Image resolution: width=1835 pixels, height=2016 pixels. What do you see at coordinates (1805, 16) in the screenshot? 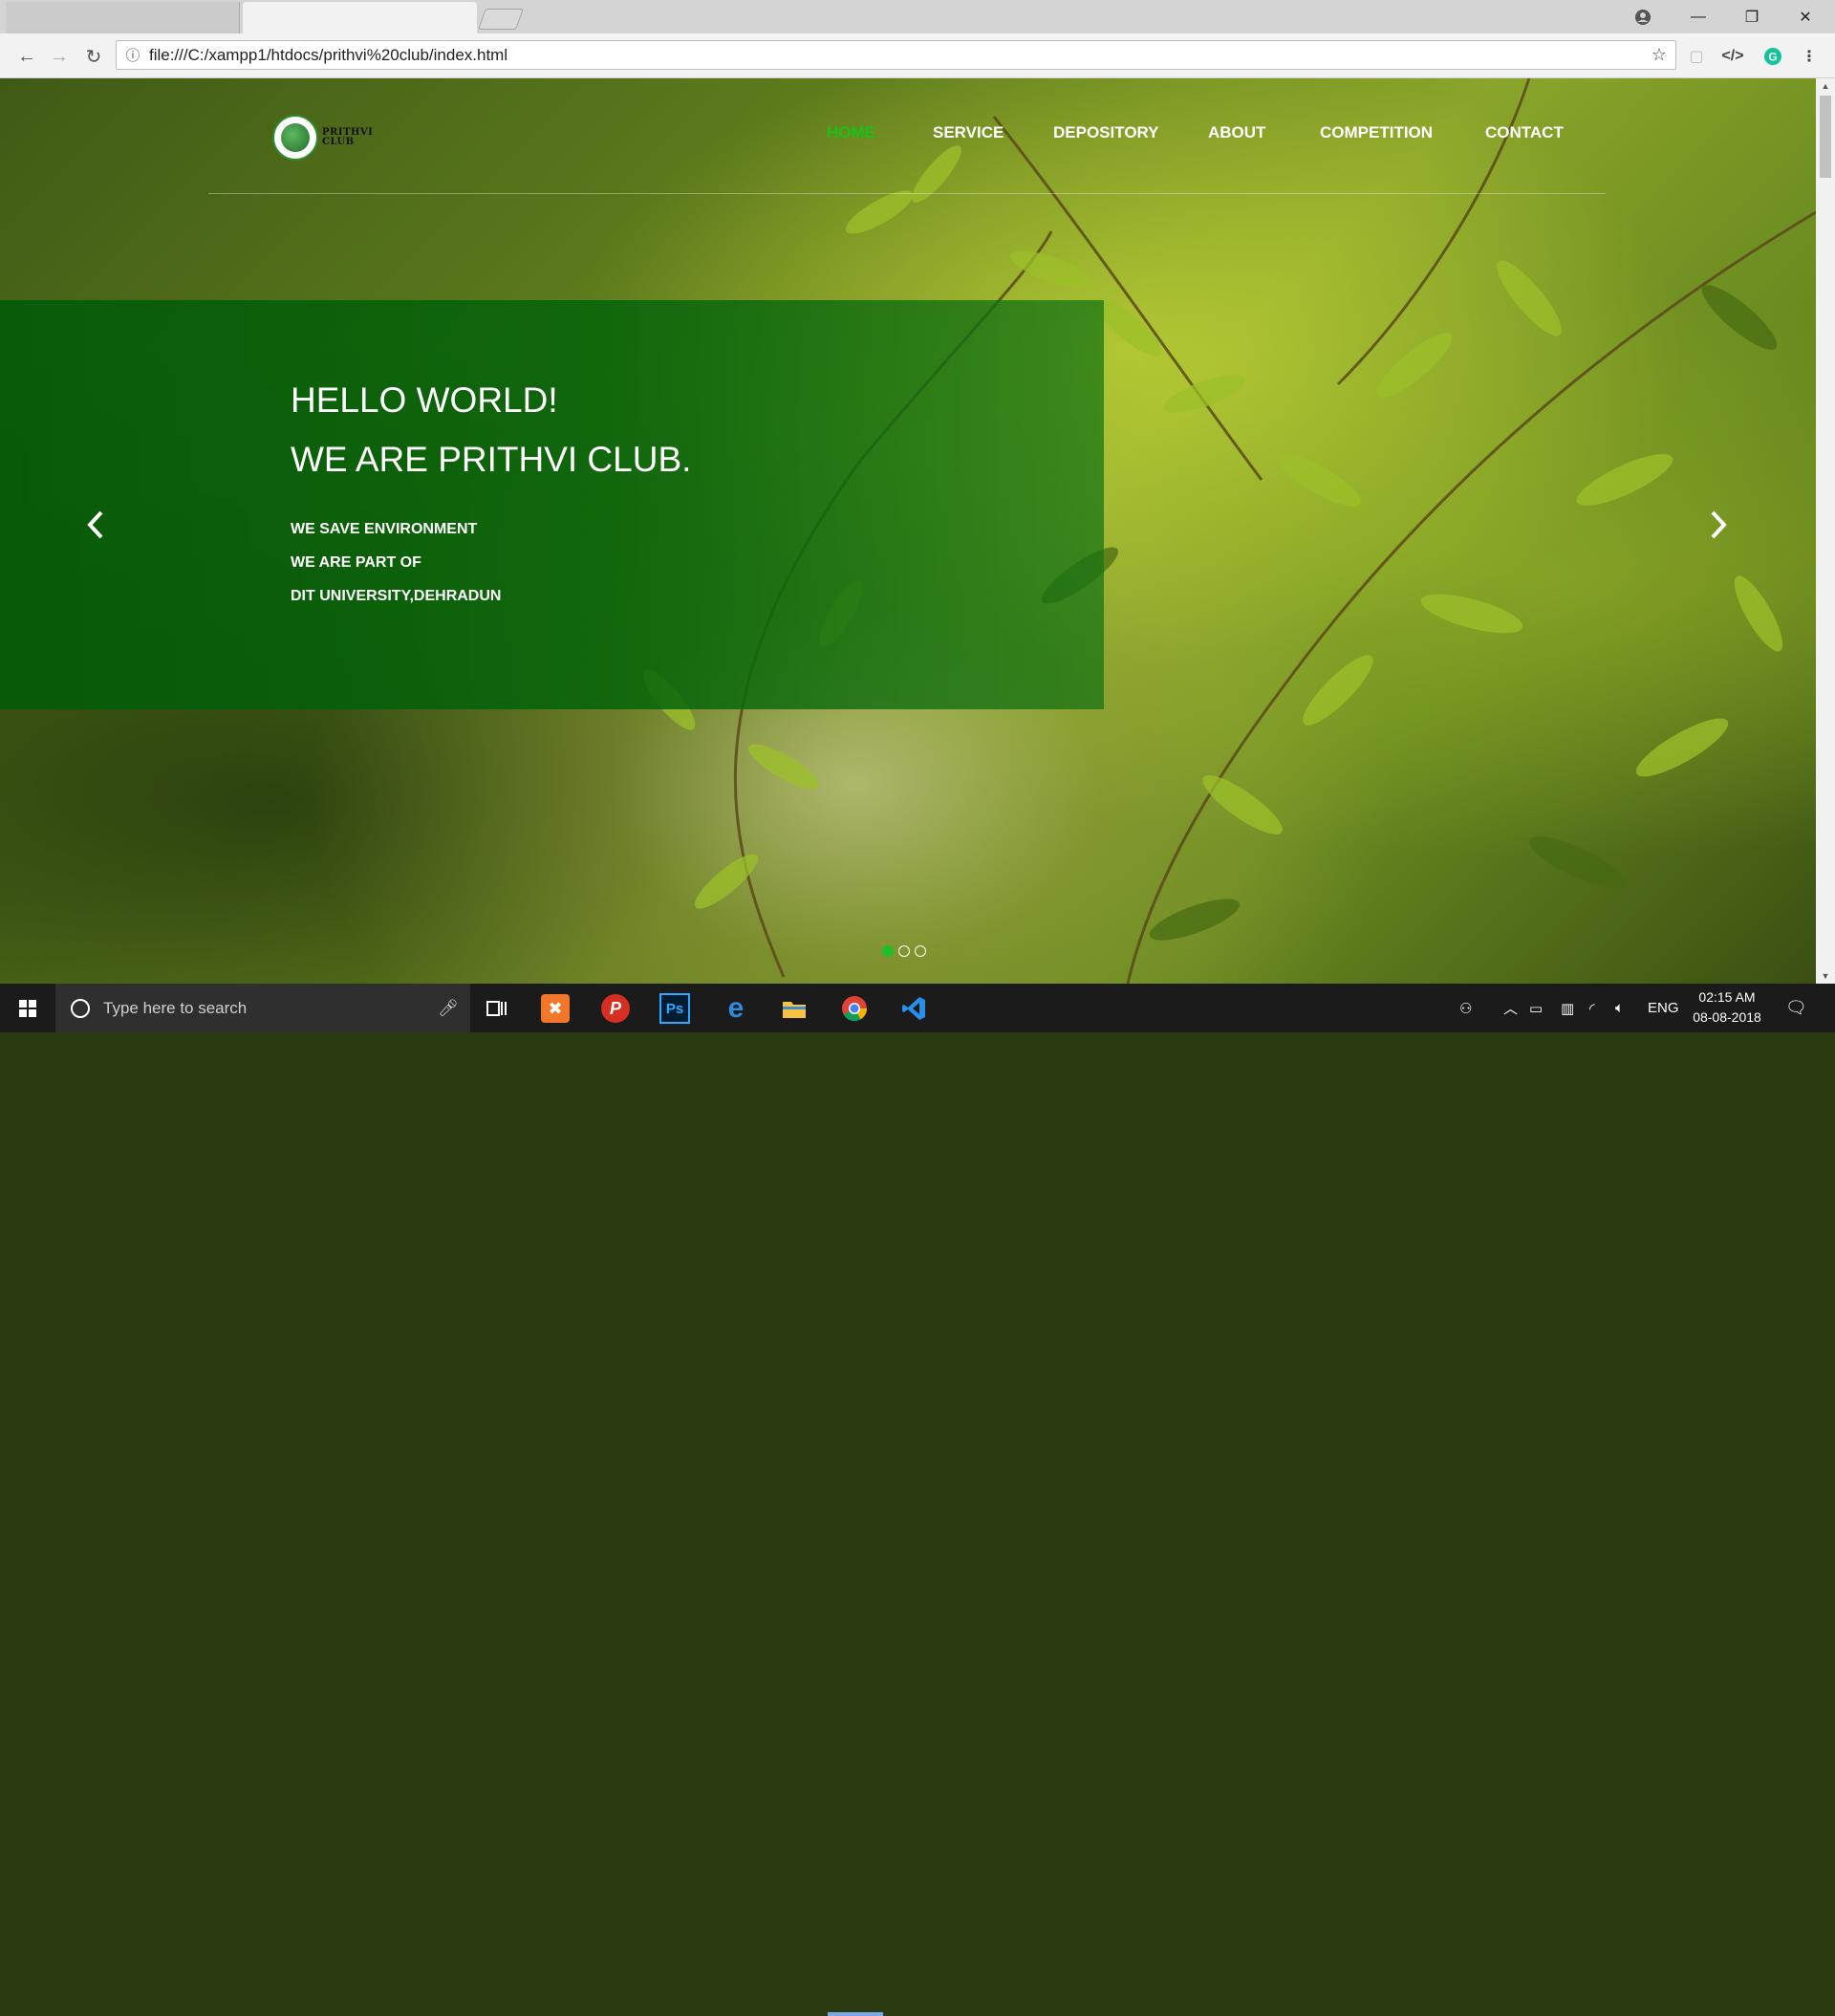
I see `close-window-icon: ✕` at bounding box center [1805, 16].